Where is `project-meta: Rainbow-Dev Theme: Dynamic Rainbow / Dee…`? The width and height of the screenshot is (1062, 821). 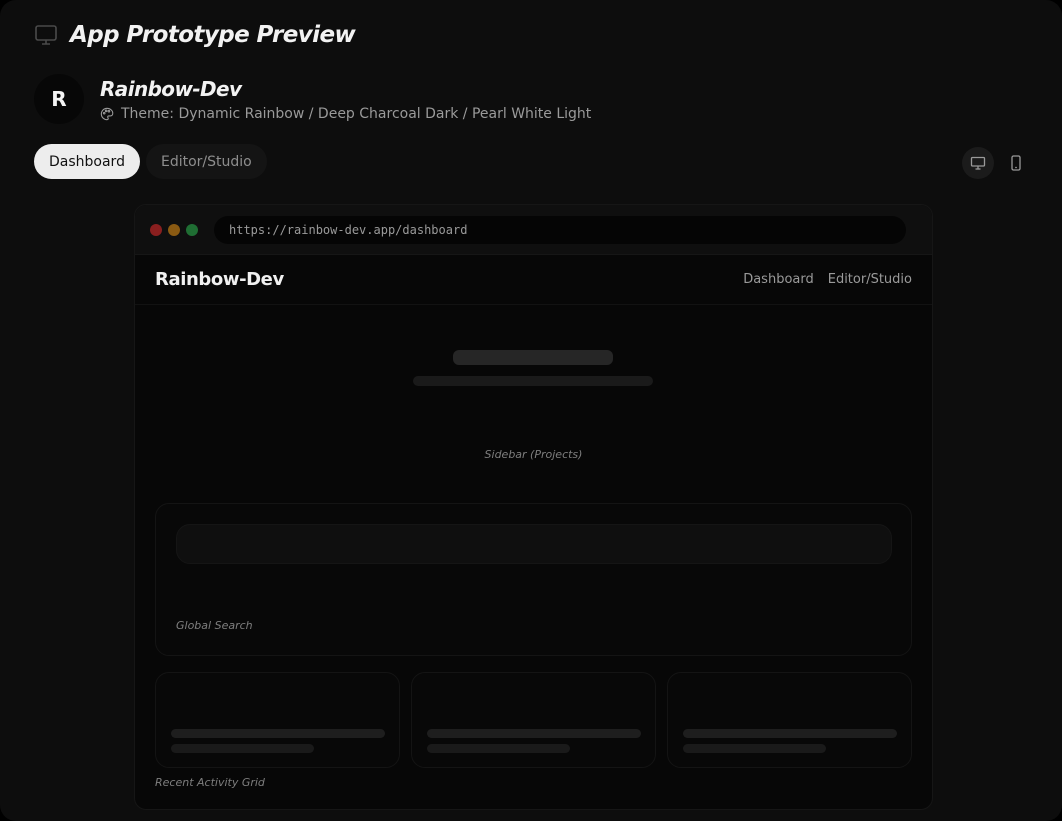 project-meta: Rainbow-Dev Theme: Dynamic Rainbow / Dee… is located at coordinates (345, 99).